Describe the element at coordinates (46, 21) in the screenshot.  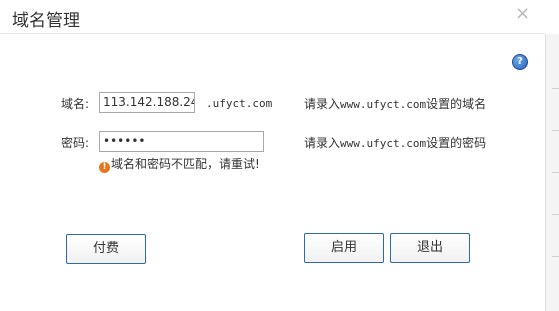
I see `dialog-title: 域名管理` at that location.